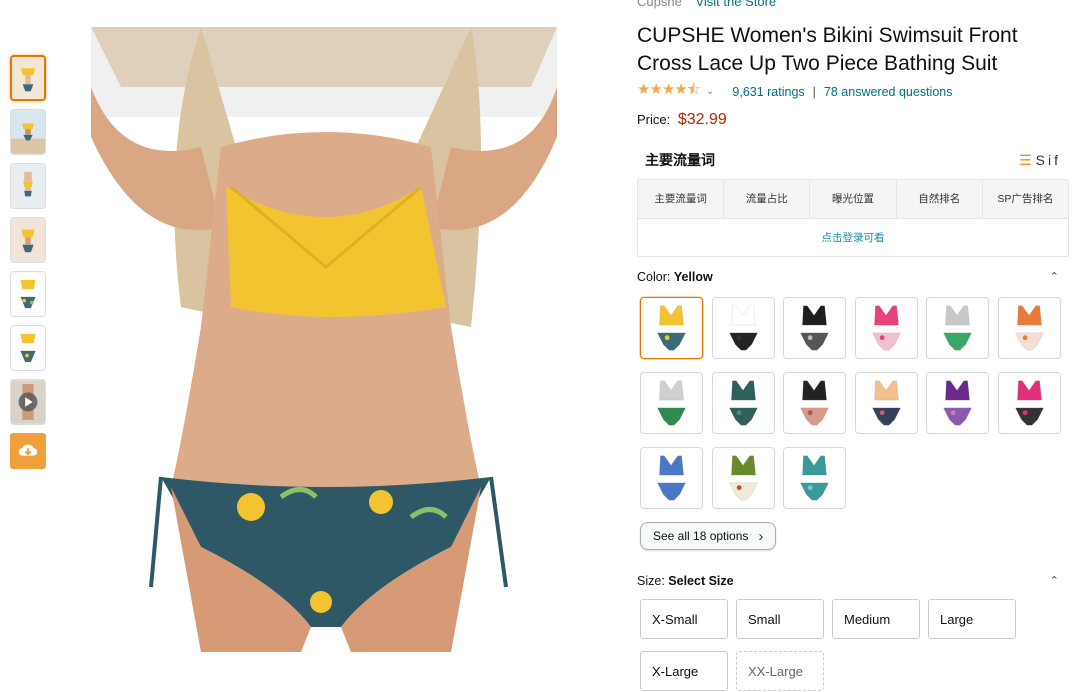 The image size is (1080, 692). Describe the element at coordinates (28, 451) in the screenshot. I see `cloud-download-icon` at that location.